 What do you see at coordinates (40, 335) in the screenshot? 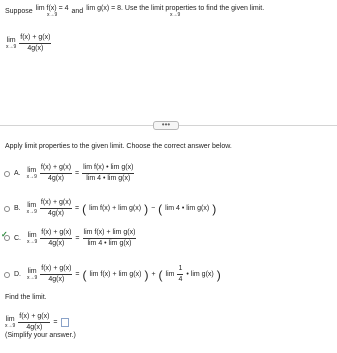
I see `simplify-hint: (Simplify your answer.)` at bounding box center [40, 335].